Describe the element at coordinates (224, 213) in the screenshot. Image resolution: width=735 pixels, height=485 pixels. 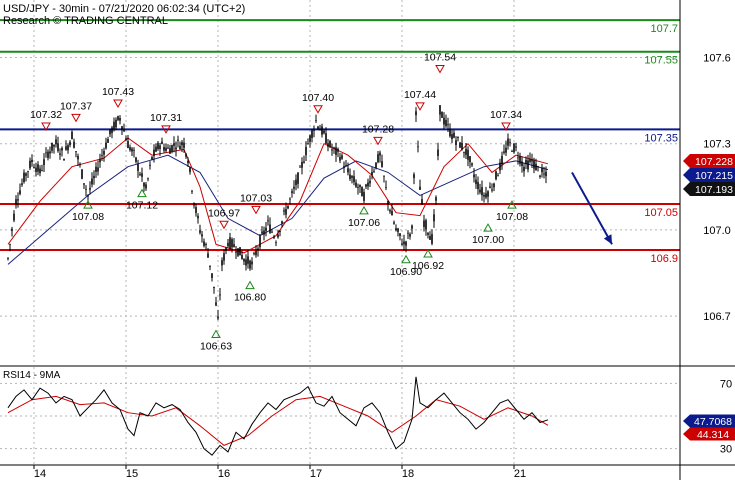
I see `swing-high-label: 106.97` at that location.